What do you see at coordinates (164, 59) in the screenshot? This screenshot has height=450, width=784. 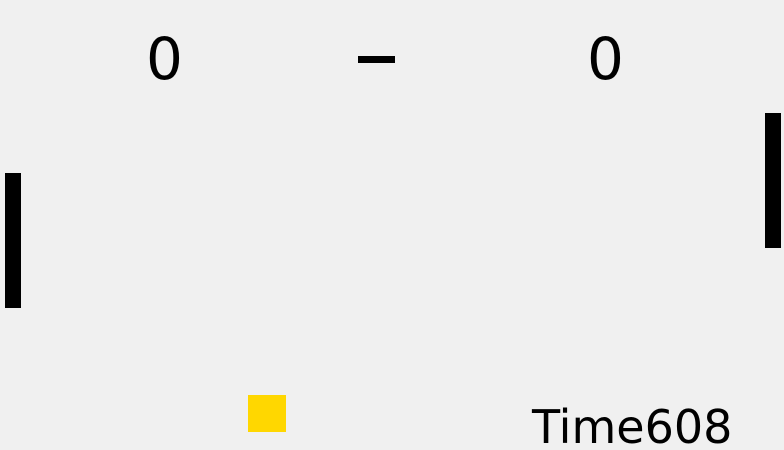 I see `left-player-score: 0` at bounding box center [164, 59].